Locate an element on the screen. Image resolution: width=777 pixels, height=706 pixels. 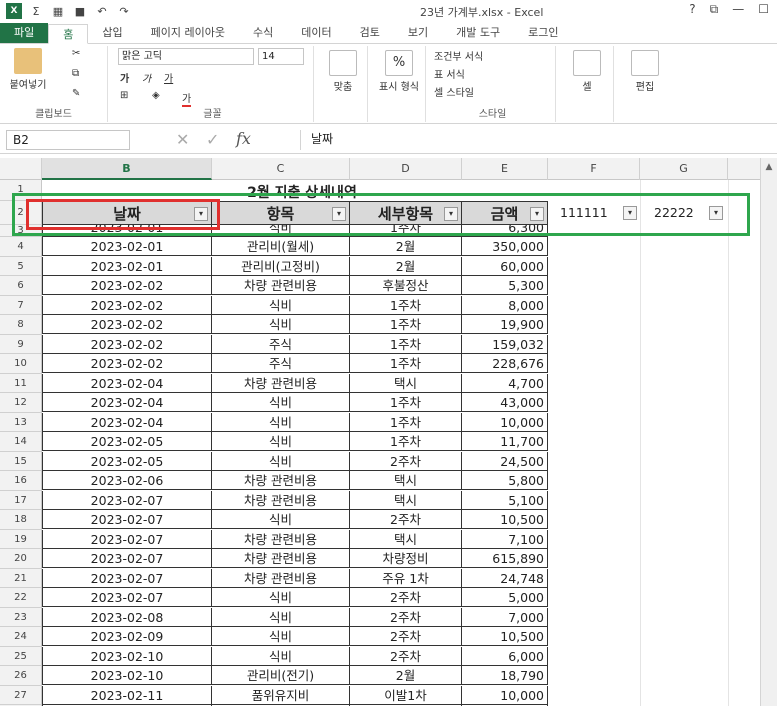
cell-amount: 5,300 is located at coordinates (505, 285).